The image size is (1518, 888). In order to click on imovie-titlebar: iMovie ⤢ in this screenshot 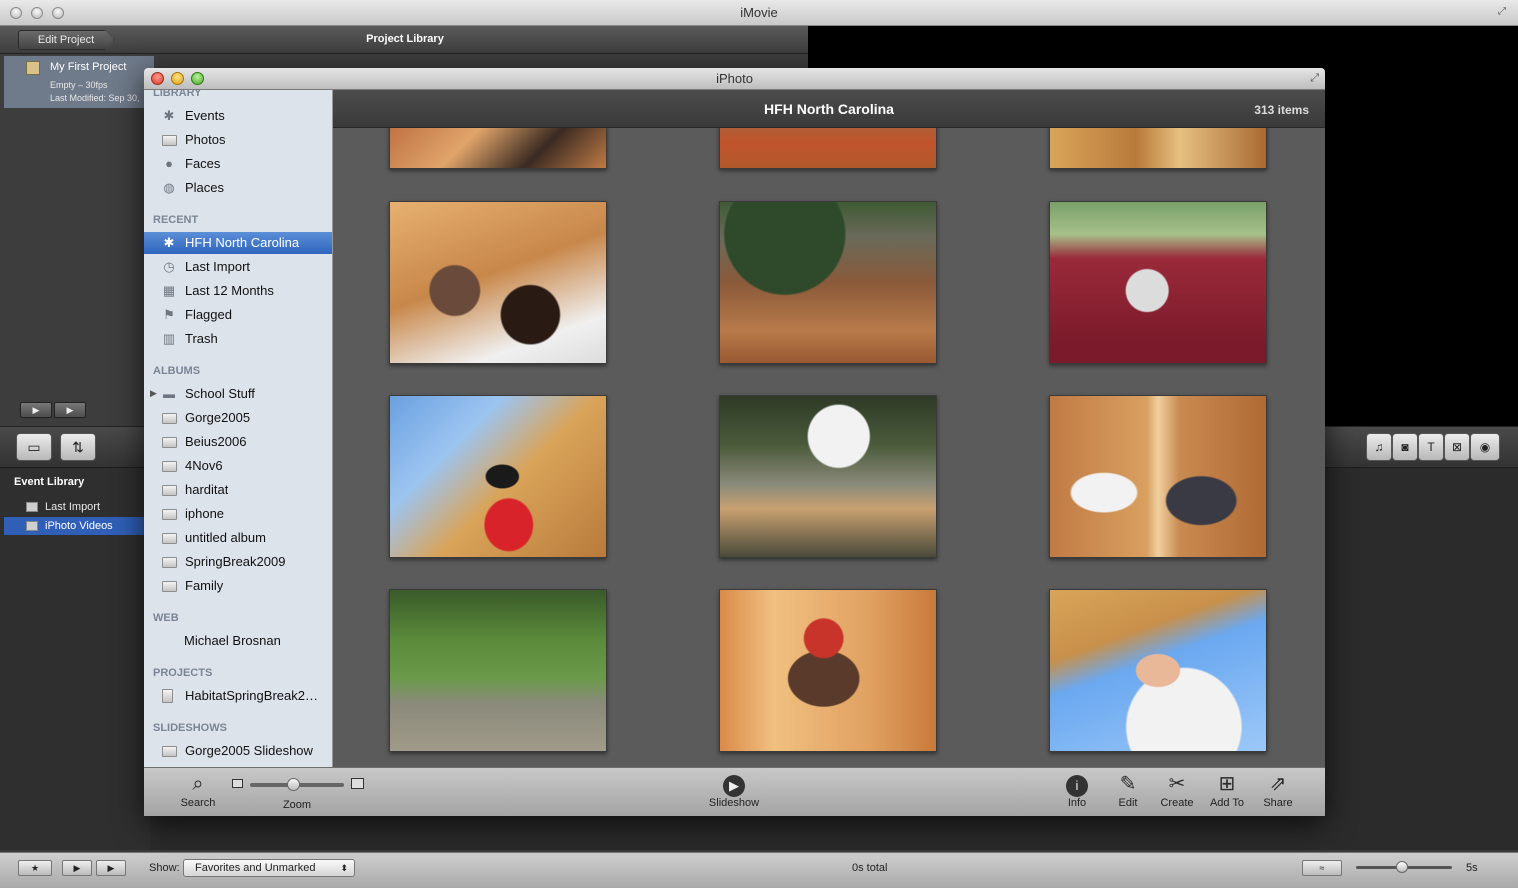, I will do `click(759, 13)`.